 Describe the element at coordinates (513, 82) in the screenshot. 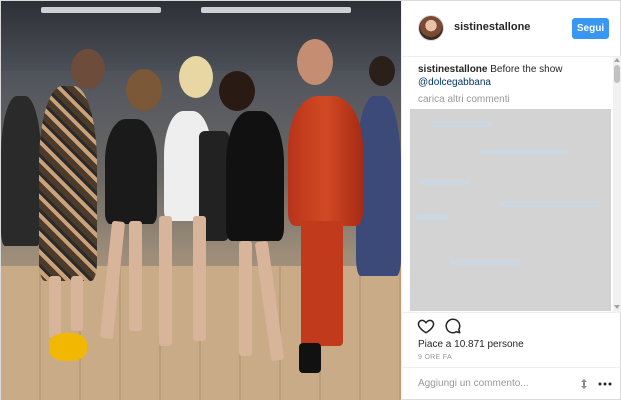

I see `caption-mention: @dolcegabbana` at that location.